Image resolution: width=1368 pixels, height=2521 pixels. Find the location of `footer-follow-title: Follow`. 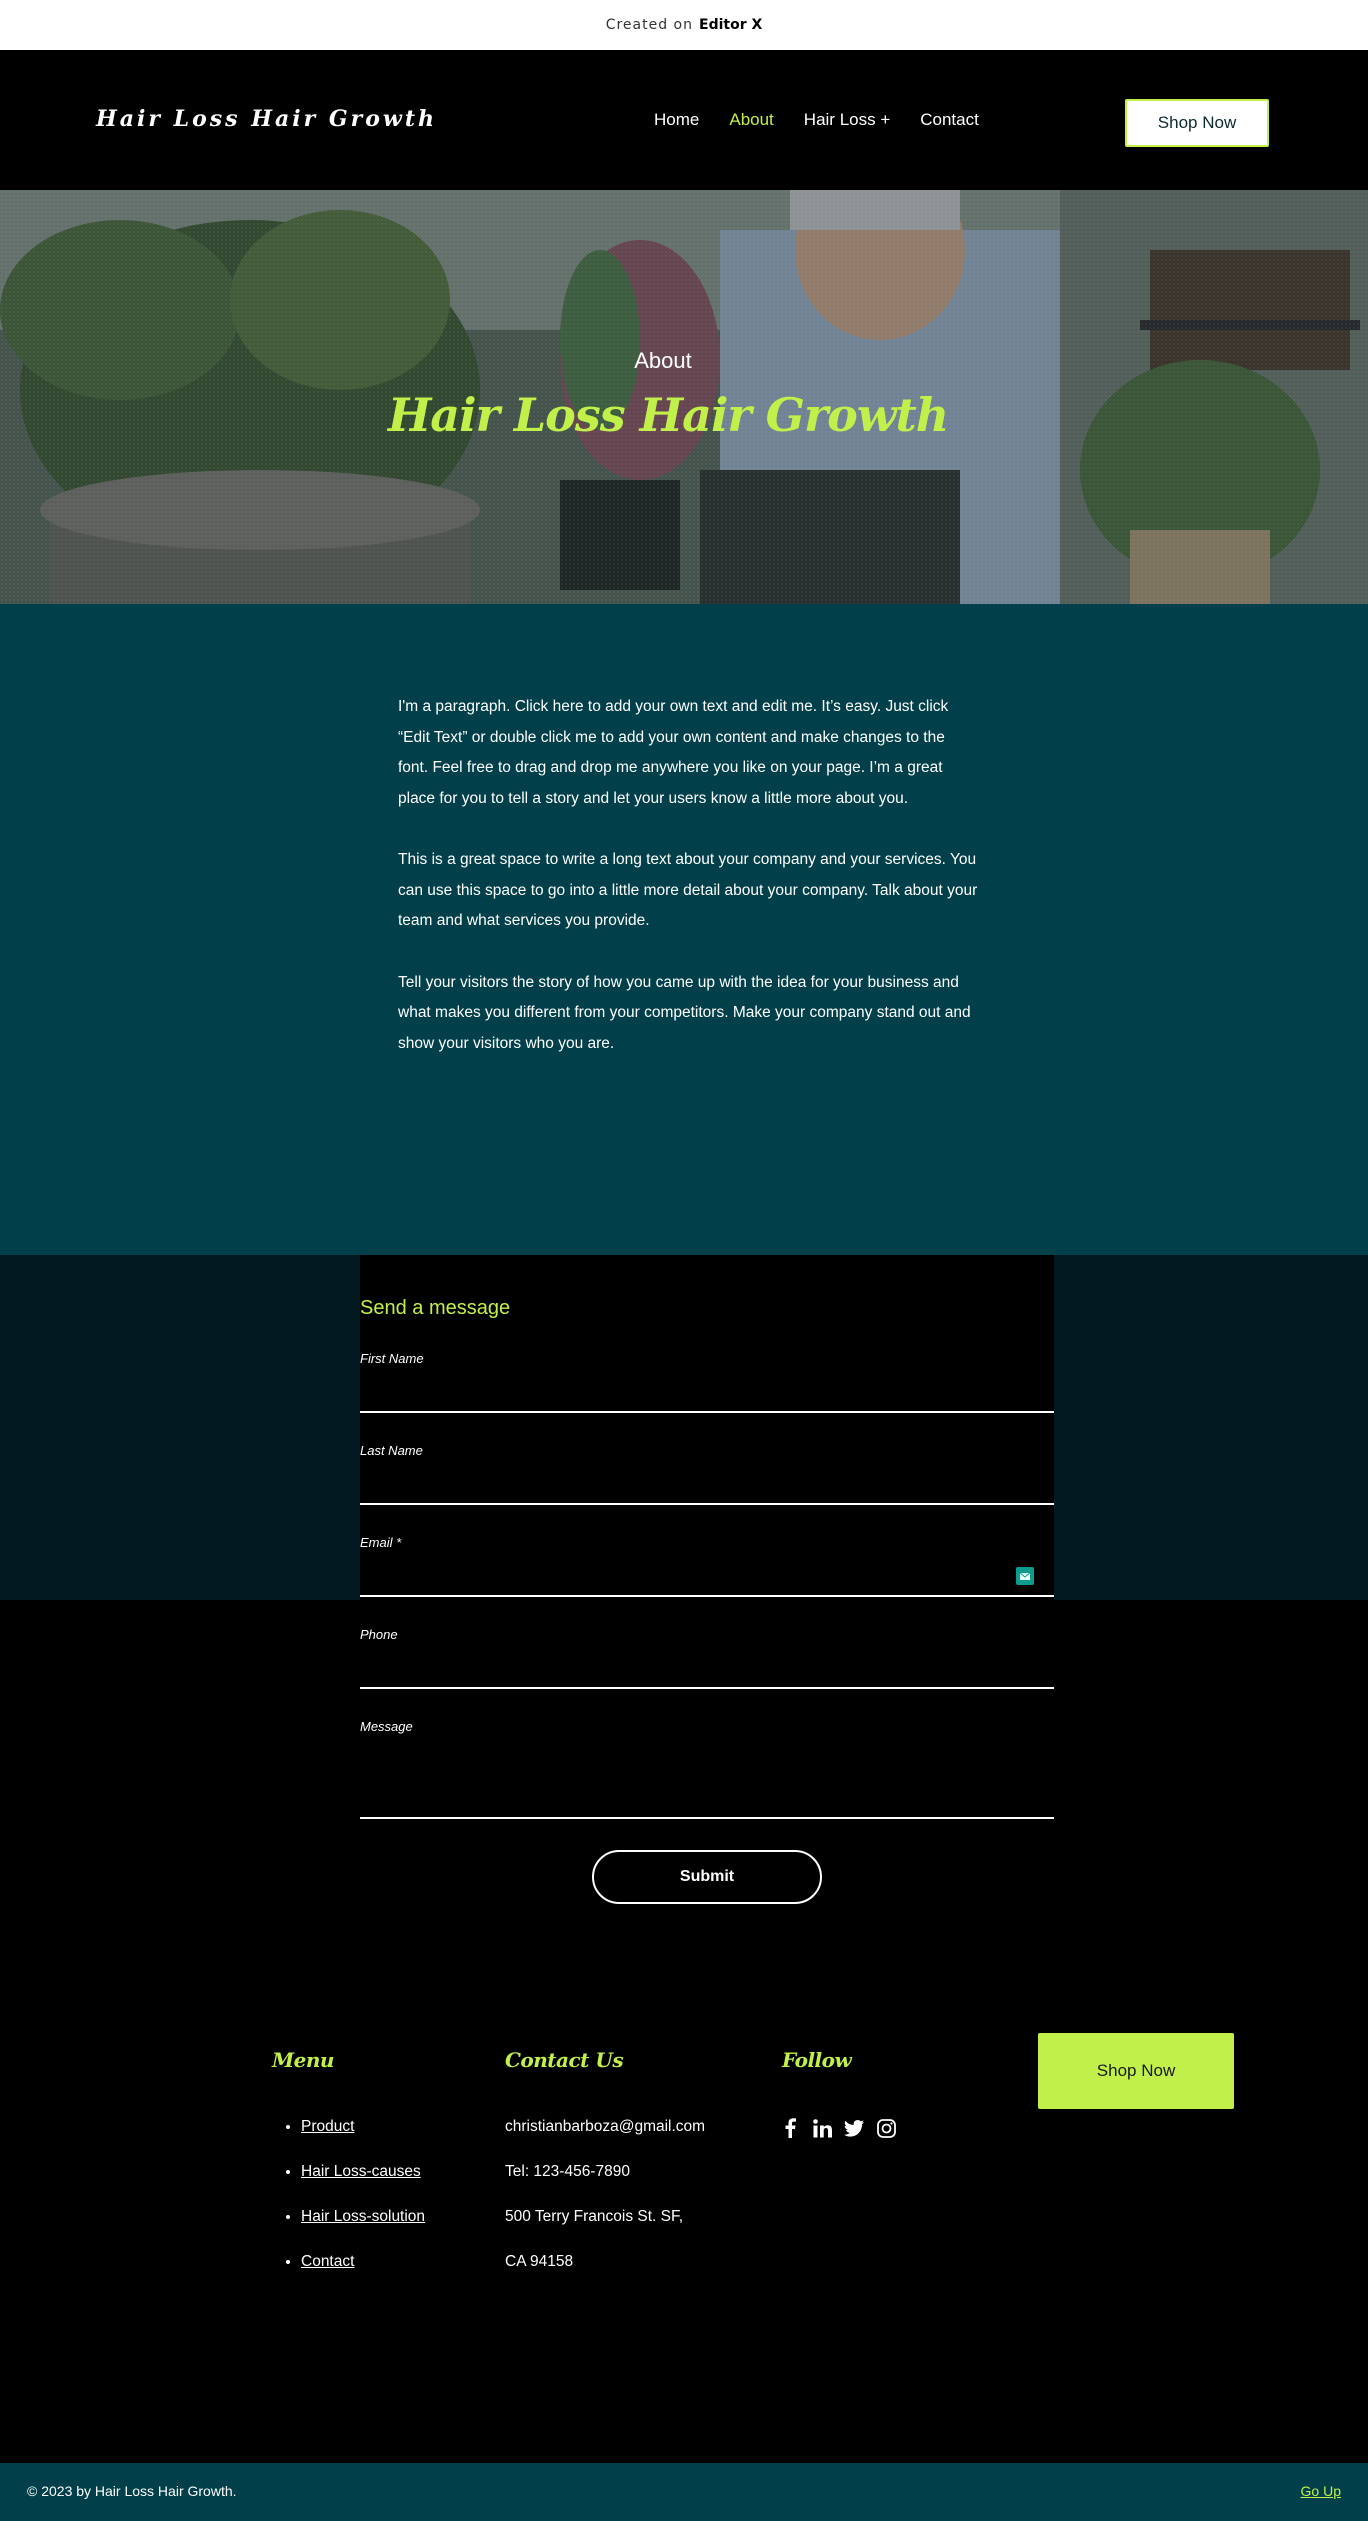

footer-follow-title: Follow is located at coordinates (817, 2060).